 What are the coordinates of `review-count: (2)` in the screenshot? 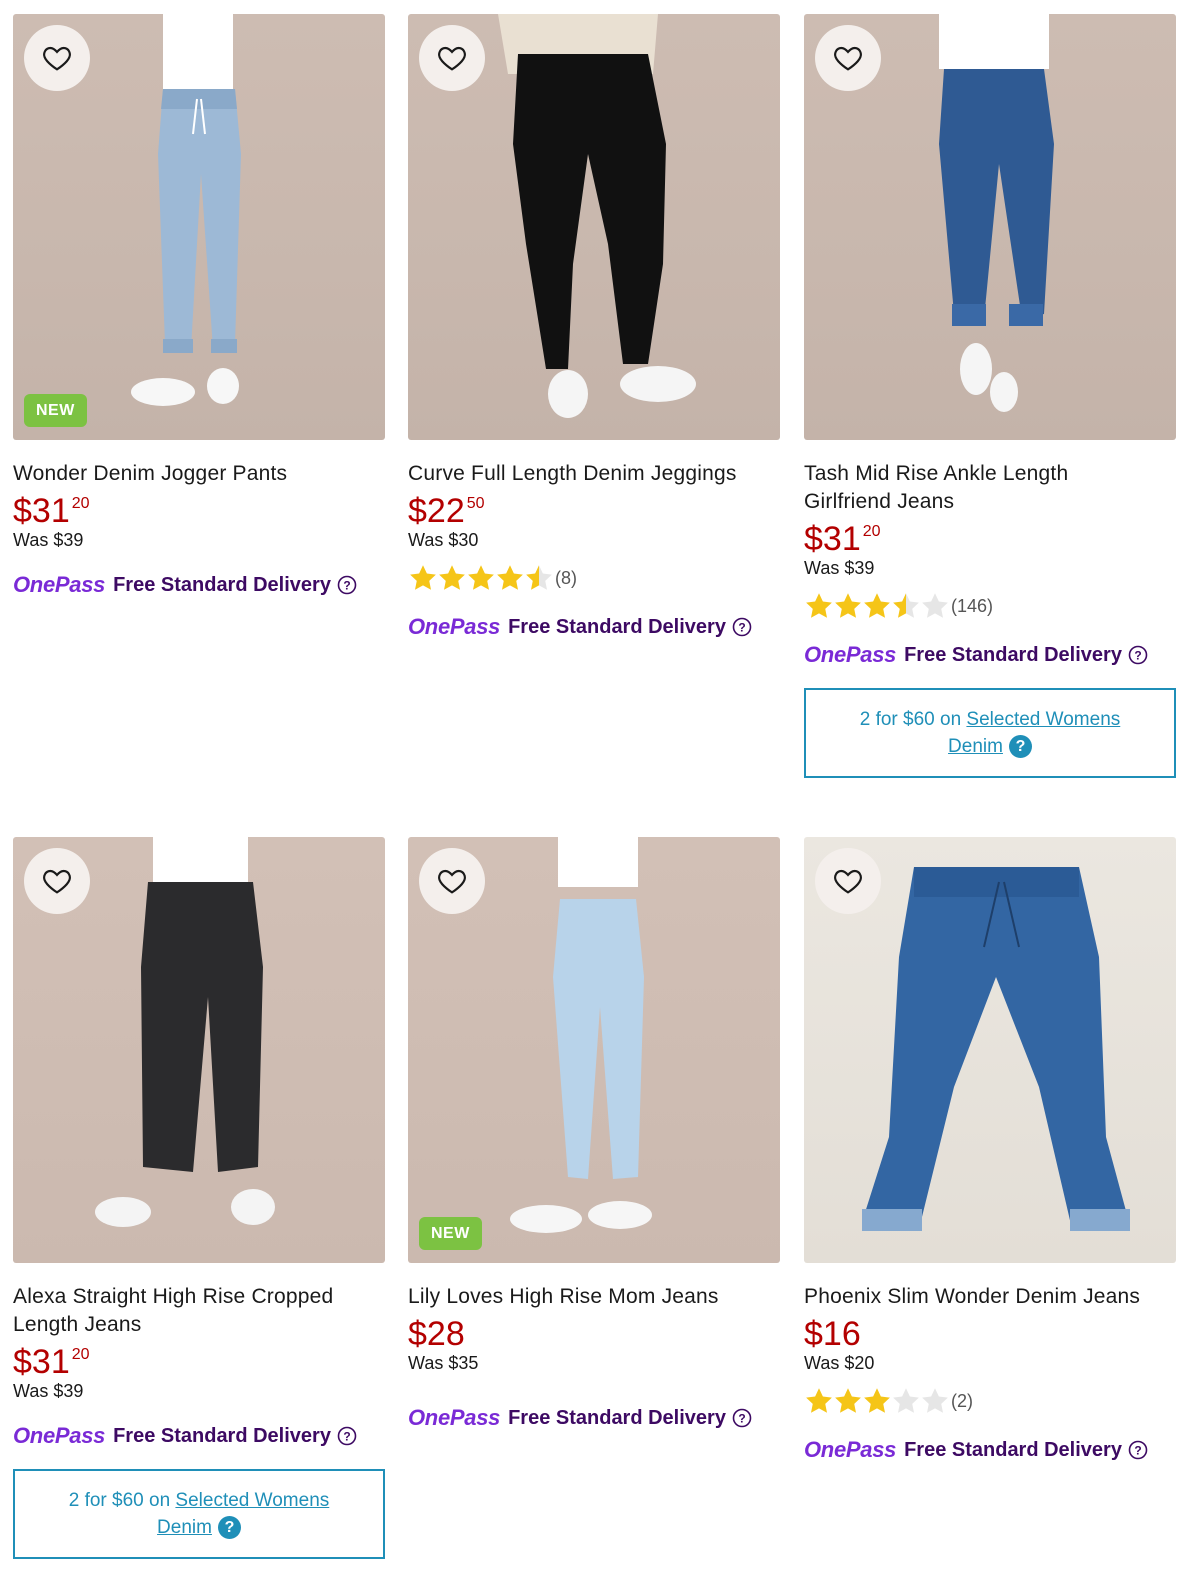 It's located at (962, 1401).